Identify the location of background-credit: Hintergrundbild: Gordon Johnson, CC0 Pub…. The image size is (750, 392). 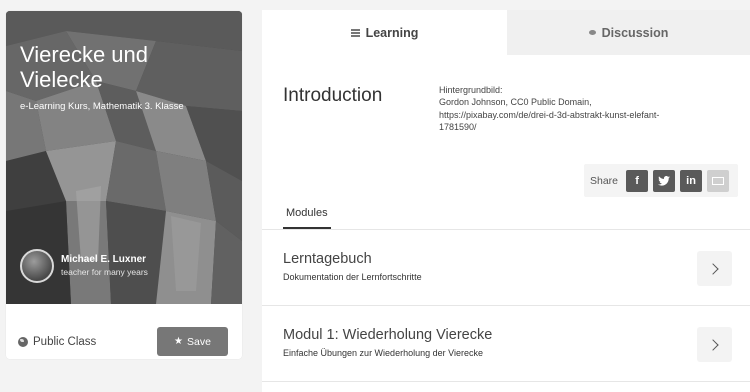
(584, 108).